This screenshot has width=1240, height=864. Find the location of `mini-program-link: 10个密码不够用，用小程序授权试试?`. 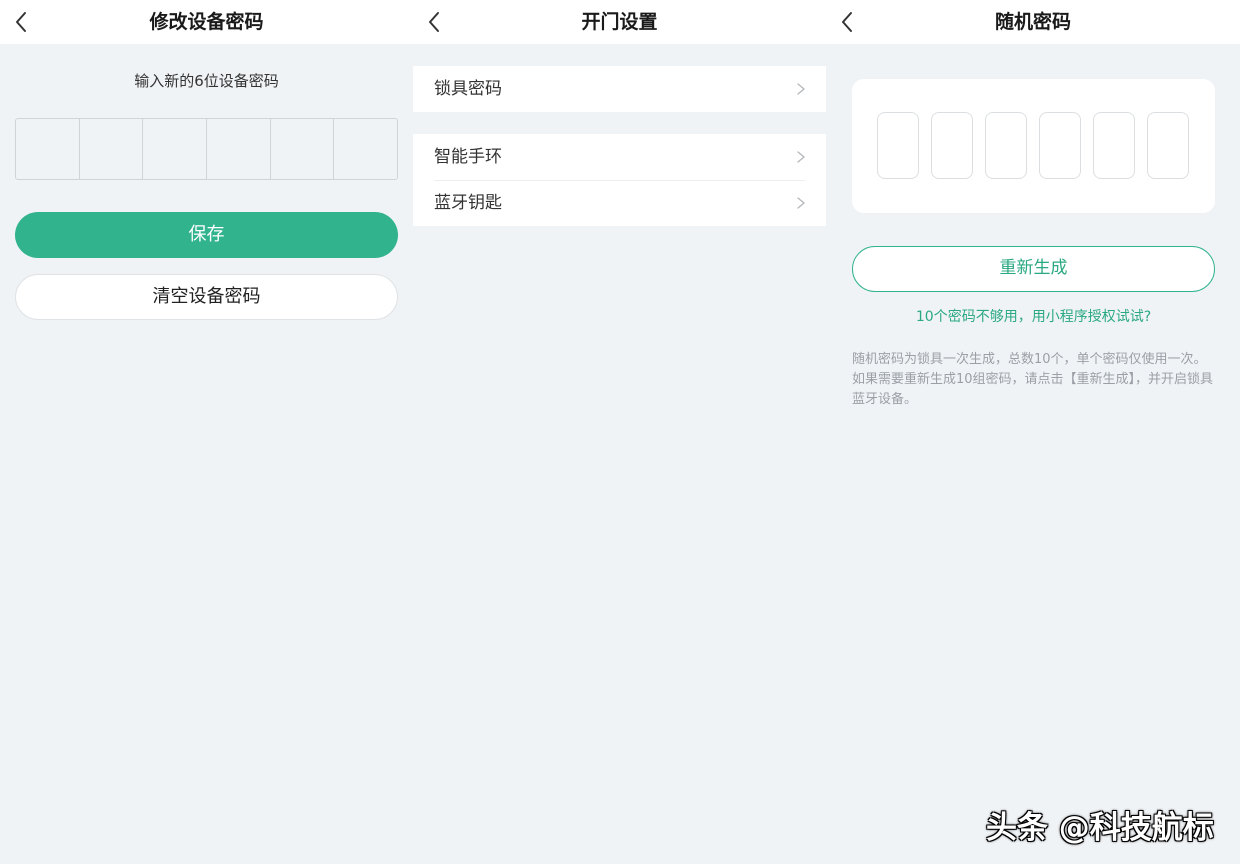

mini-program-link: 10个密码不够用，用小程序授权试试? is located at coordinates (1033, 316).